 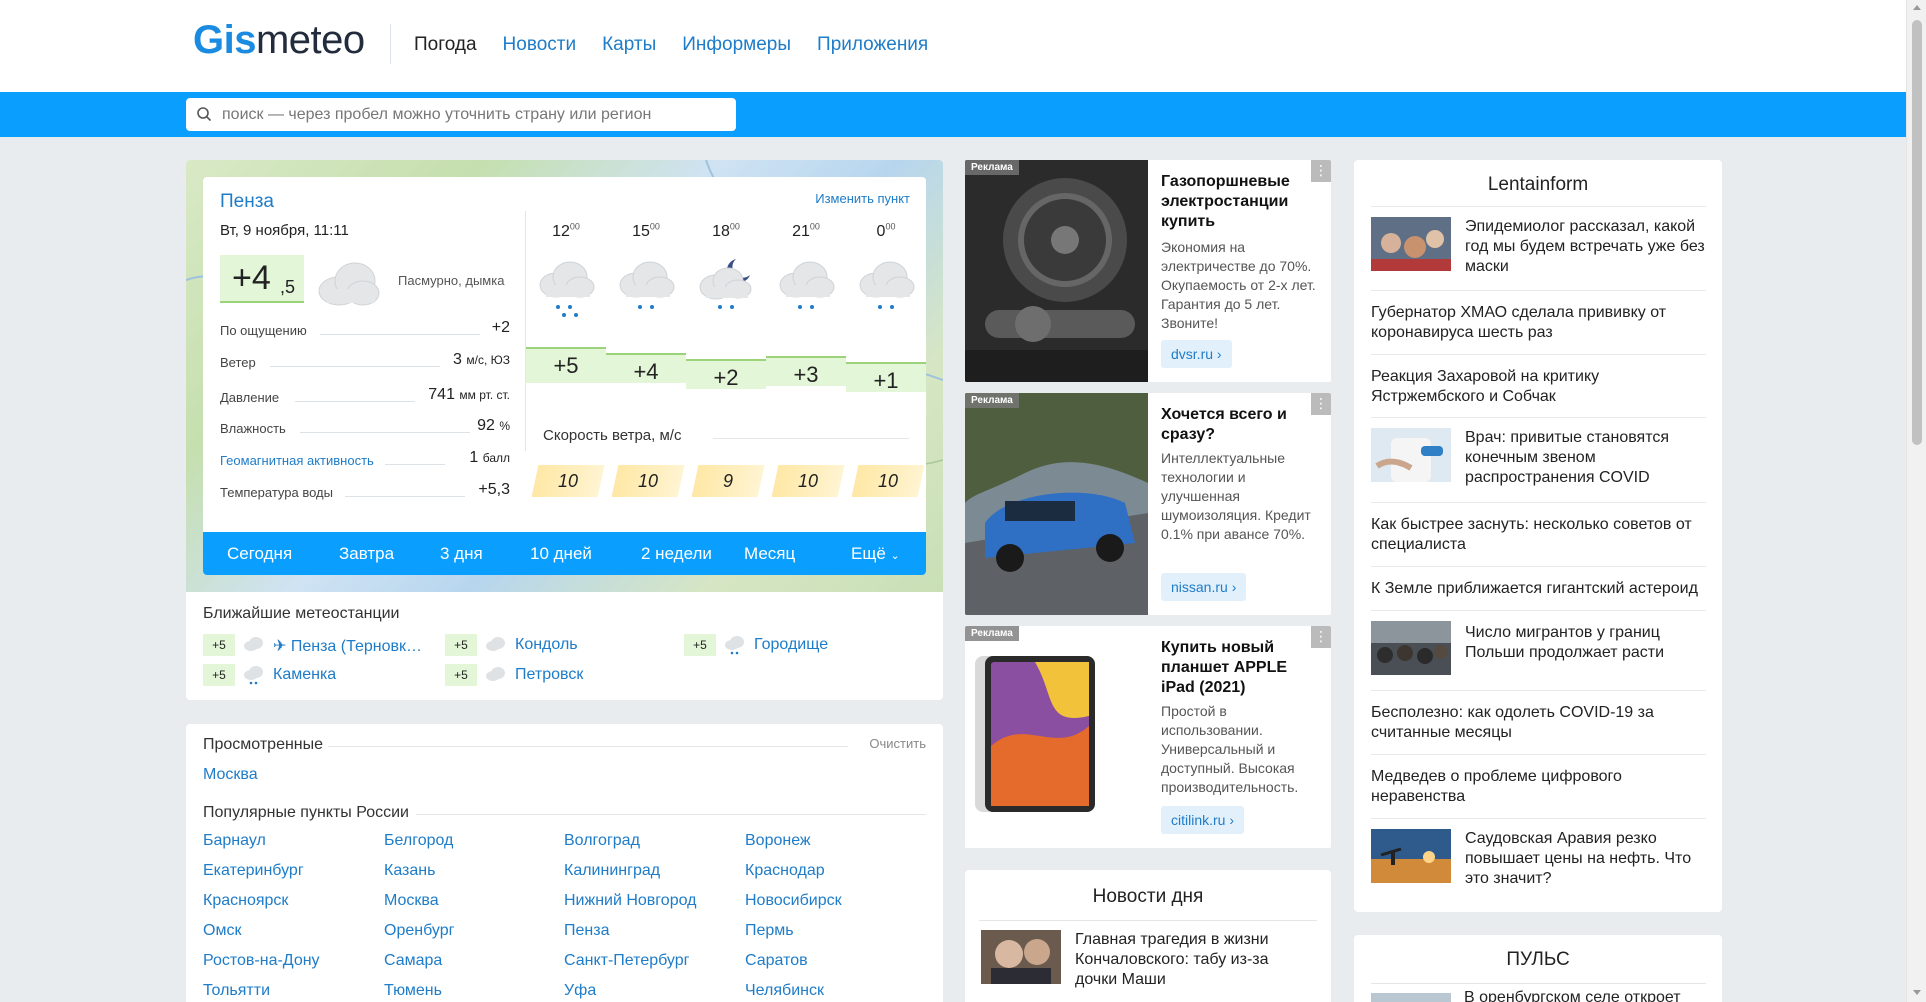 I want to click on clear-viewed-button: Очистить, so click(x=897, y=743).